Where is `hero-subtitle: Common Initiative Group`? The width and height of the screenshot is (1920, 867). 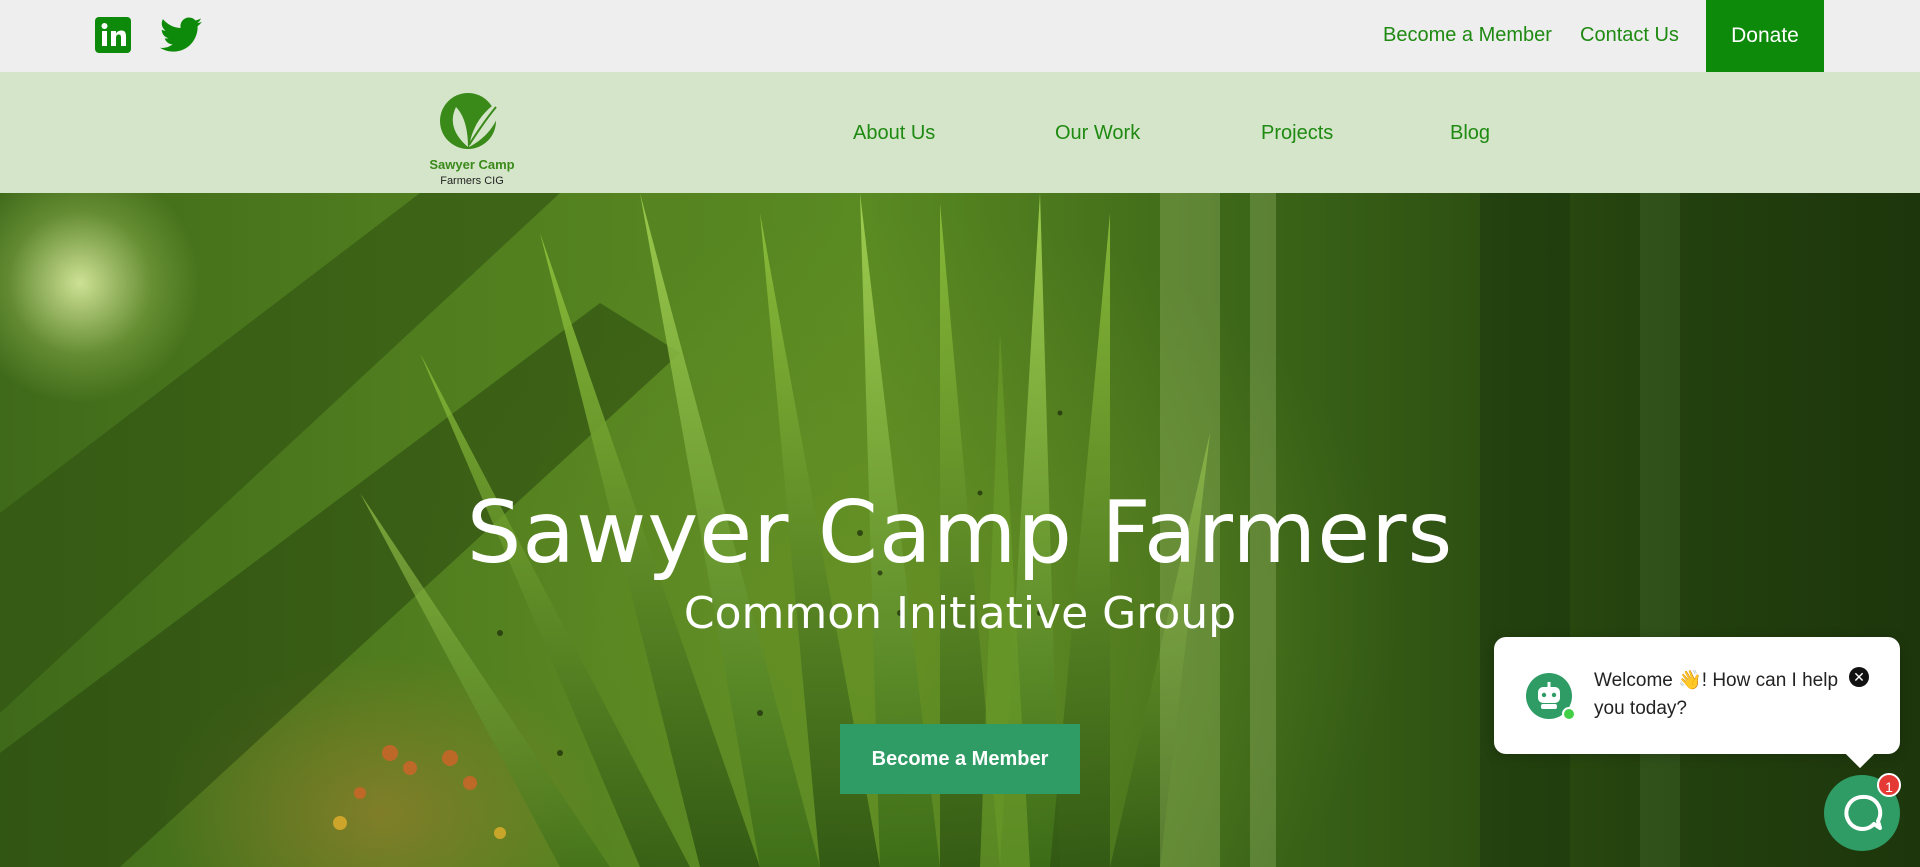
hero-subtitle: Common Initiative Group is located at coordinates (960, 613).